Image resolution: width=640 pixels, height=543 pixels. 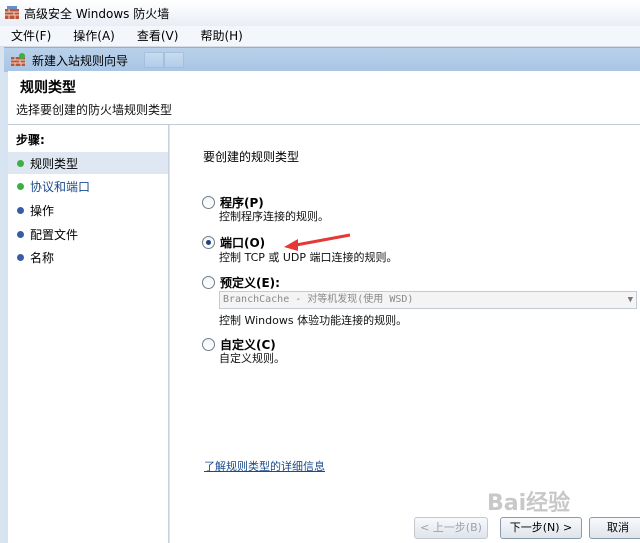 I want to click on wizard-title: 新建入站规则向导, so click(x=80, y=60).